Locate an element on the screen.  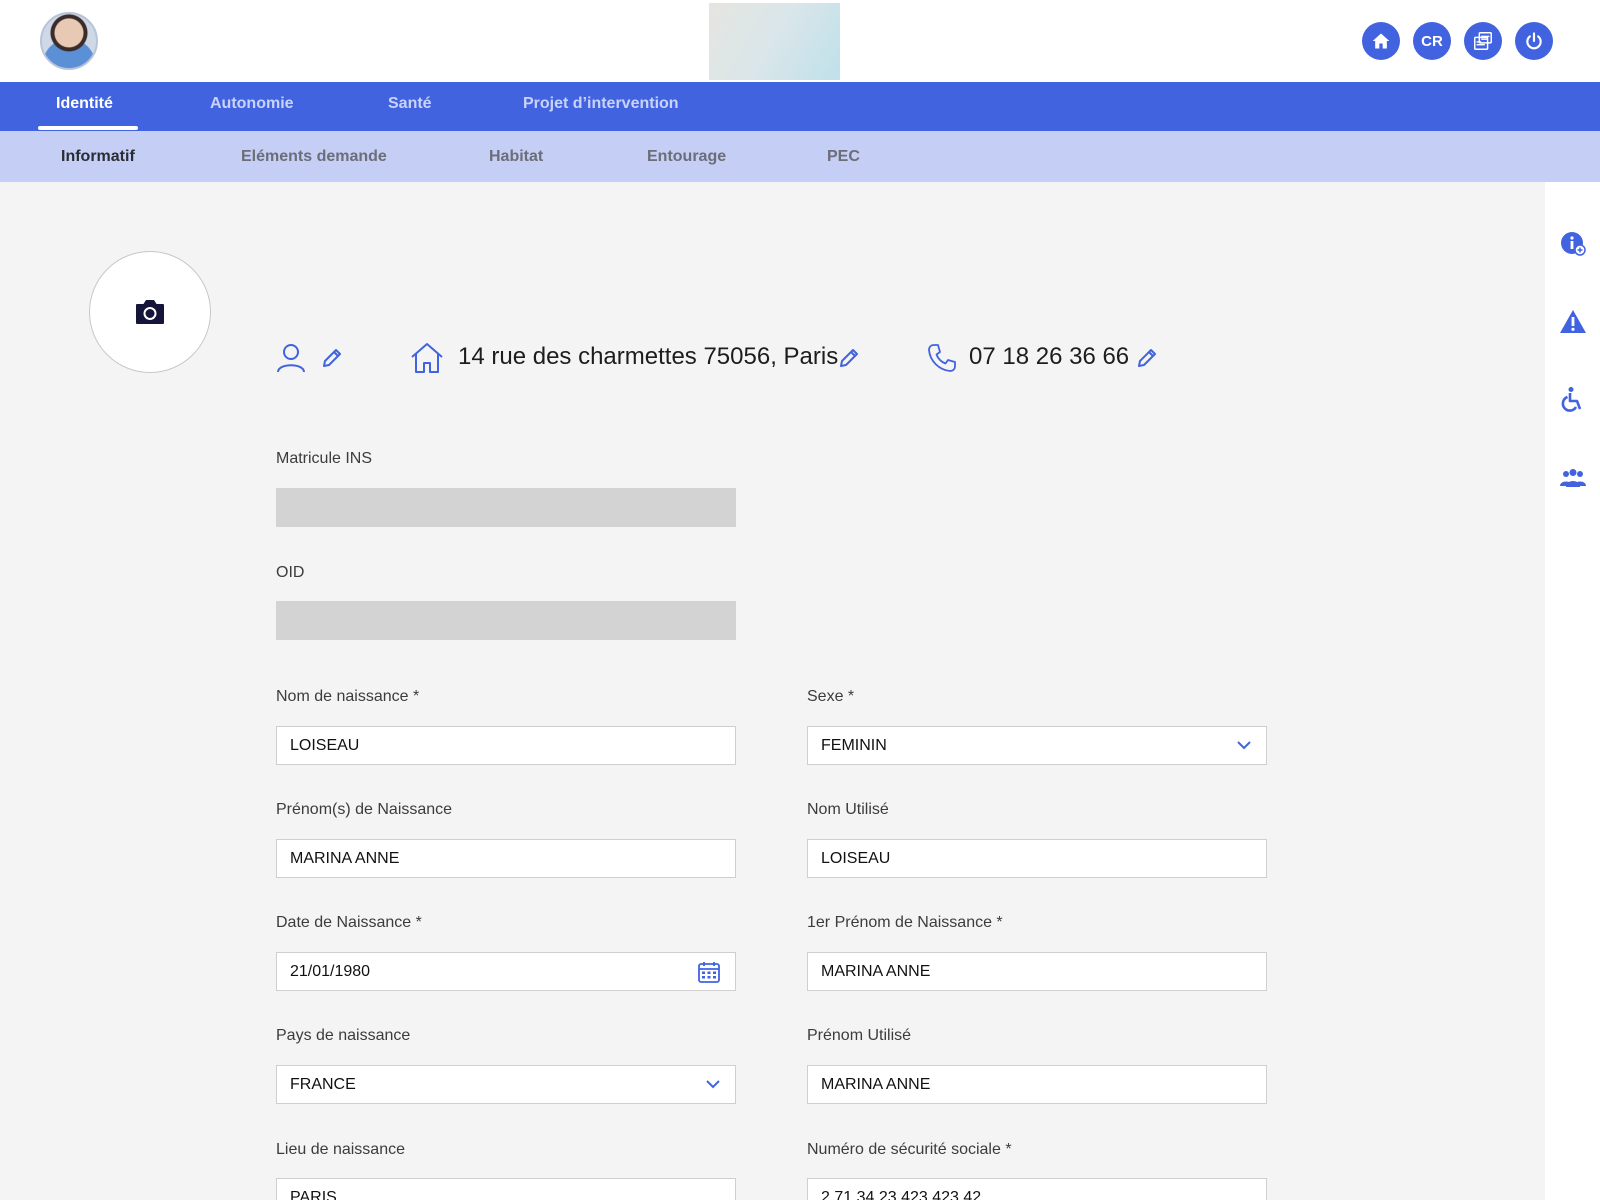
matricule-ins-field is located at coordinates (506, 507).